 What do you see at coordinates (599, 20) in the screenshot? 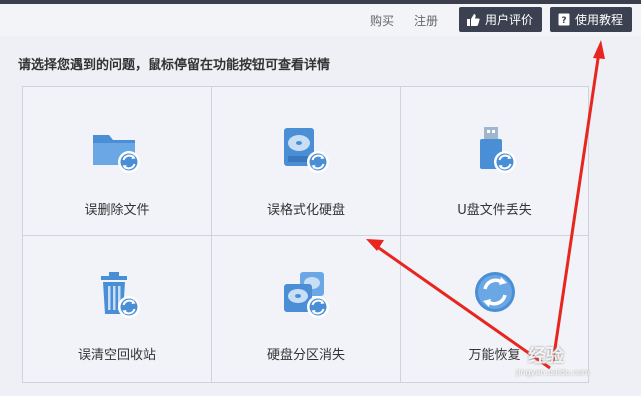
I see `tutorial-label: 使用教程` at bounding box center [599, 20].